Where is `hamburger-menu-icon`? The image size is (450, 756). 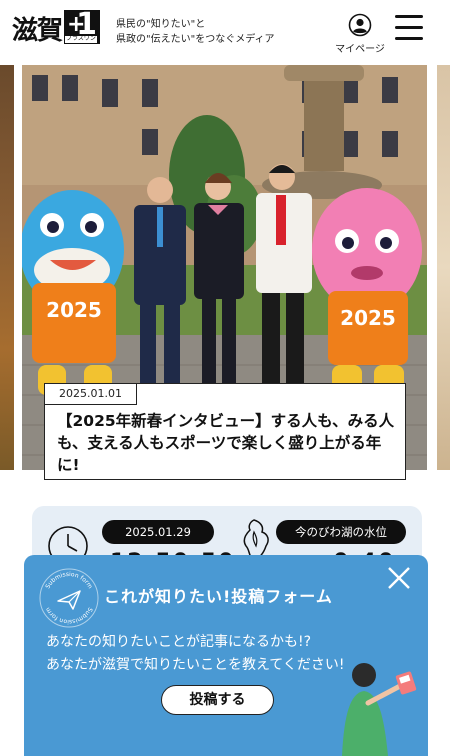
hamburger-menu-icon is located at coordinates (409, 29).